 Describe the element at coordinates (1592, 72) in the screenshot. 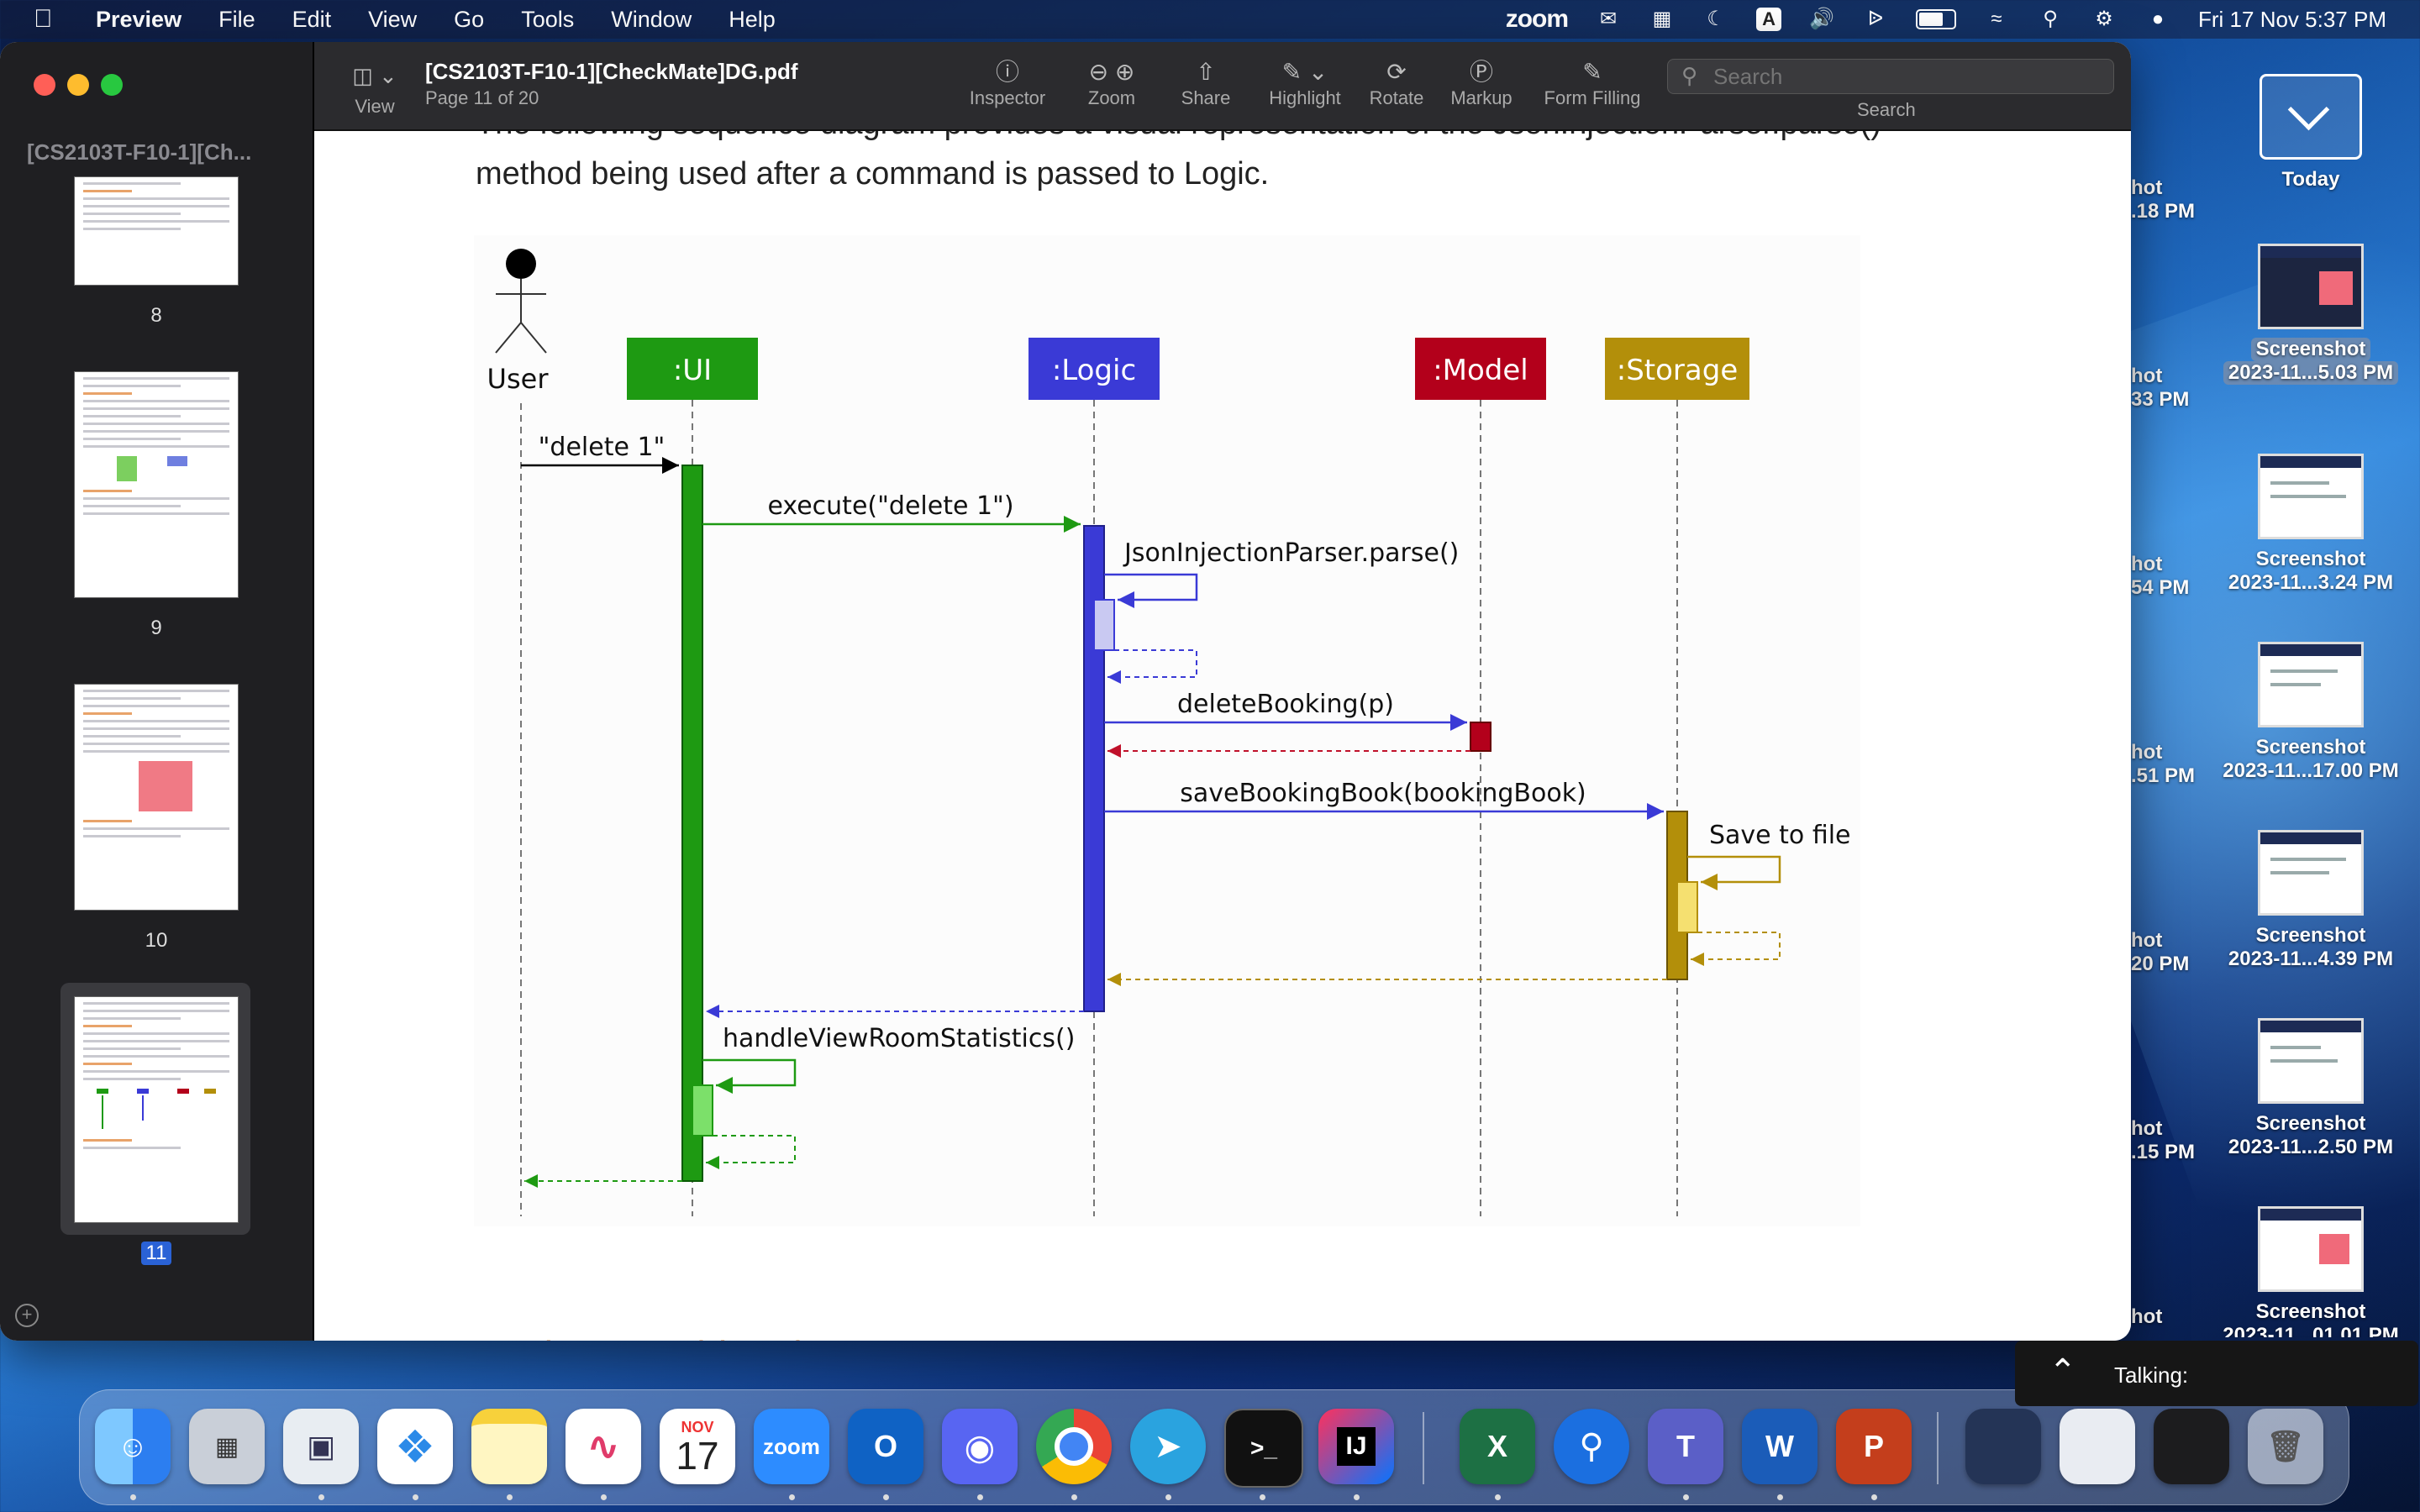

I see `form-filling-icon: ✎` at that location.